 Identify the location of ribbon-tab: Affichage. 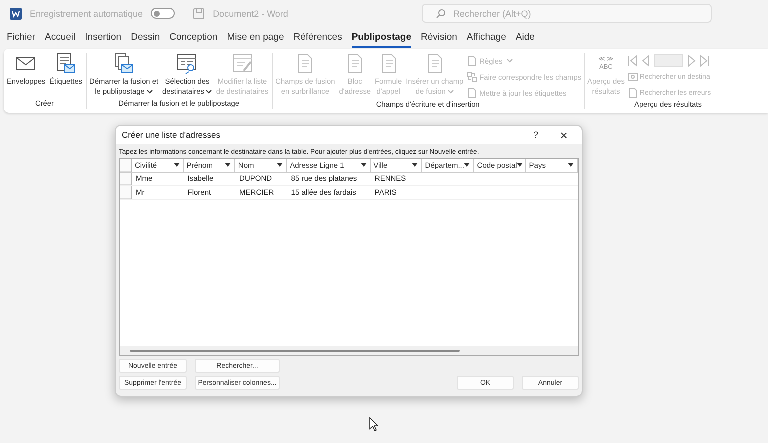
(486, 38).